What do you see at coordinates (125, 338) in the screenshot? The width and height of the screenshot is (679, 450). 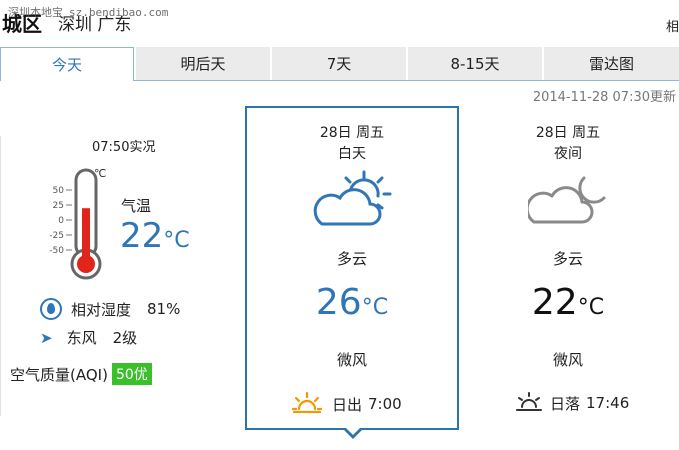 I see `wind-level: 2级` at bounding box center [125, 338].